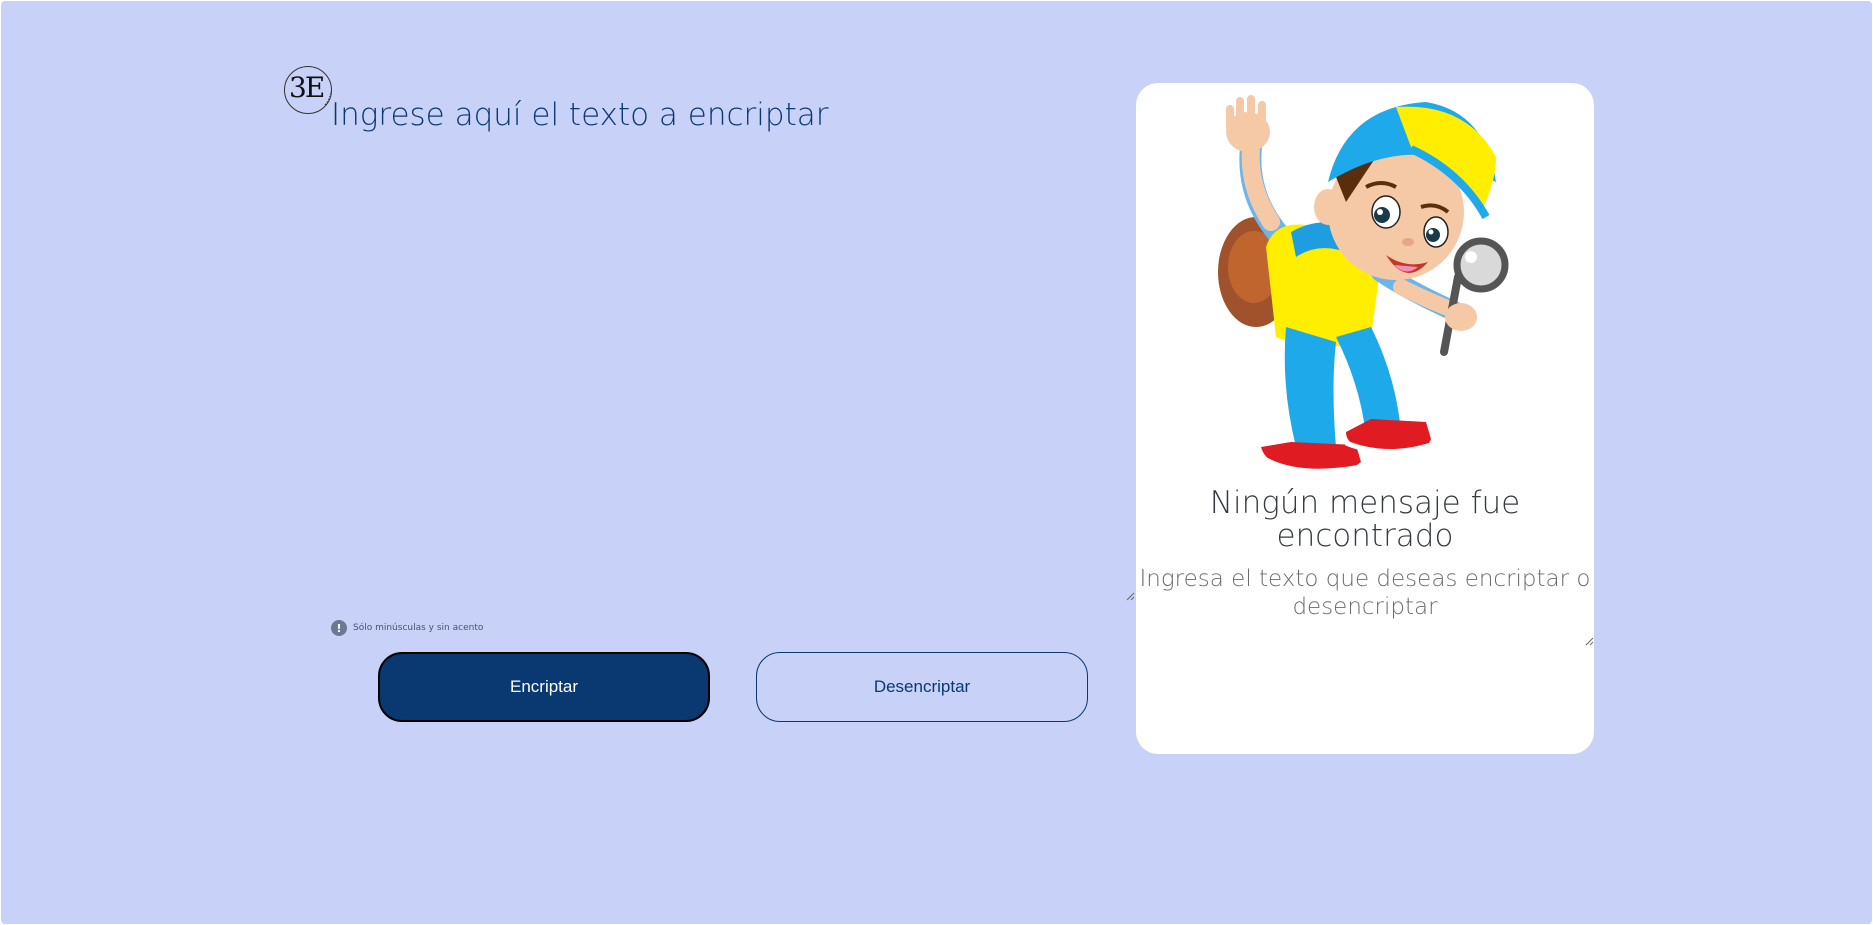  Describe the element at coordinates (922, 687) in the screenshot. I see `decrypt-button: Desencriptar` at that location.